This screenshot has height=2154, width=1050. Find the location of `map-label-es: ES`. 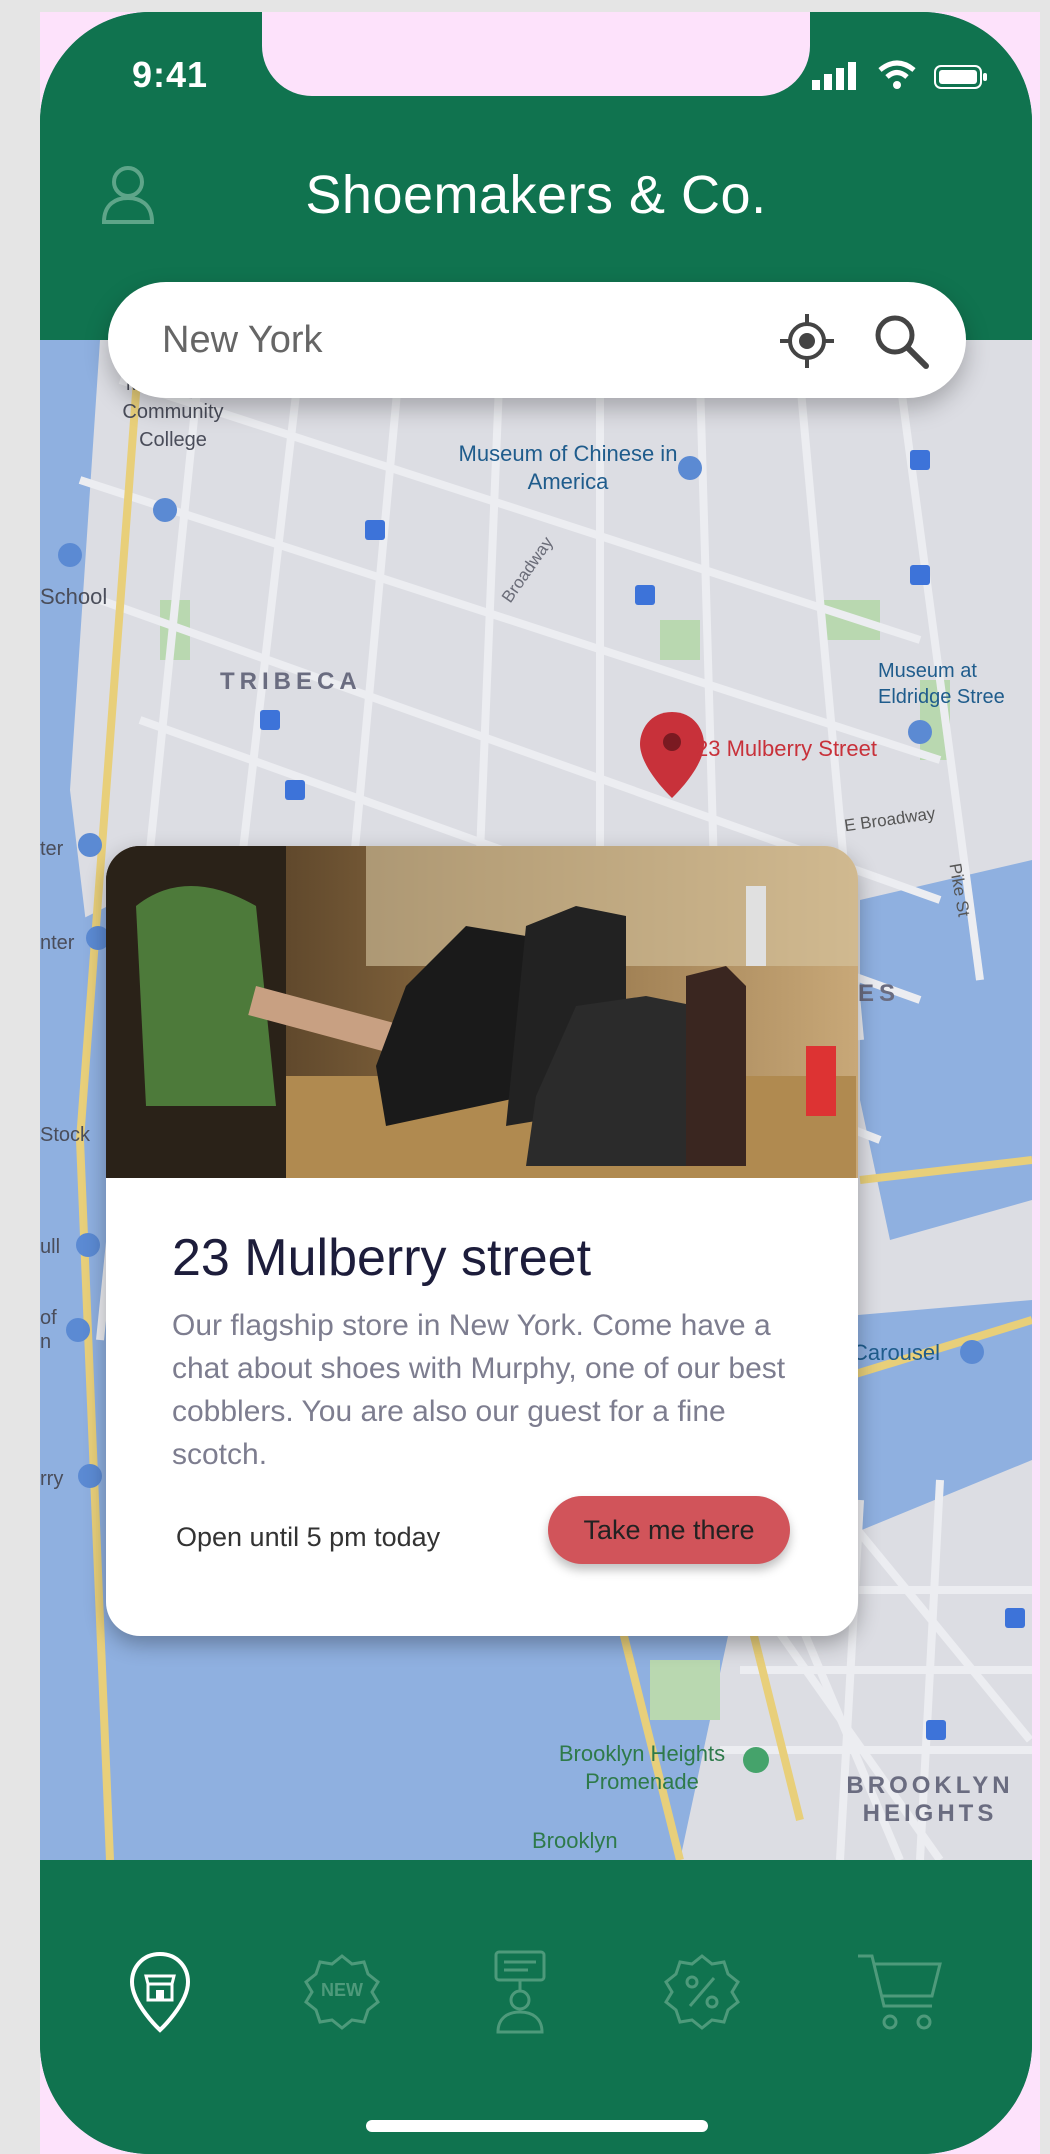

map-label-es: ES is located at coordinates (879, 993).